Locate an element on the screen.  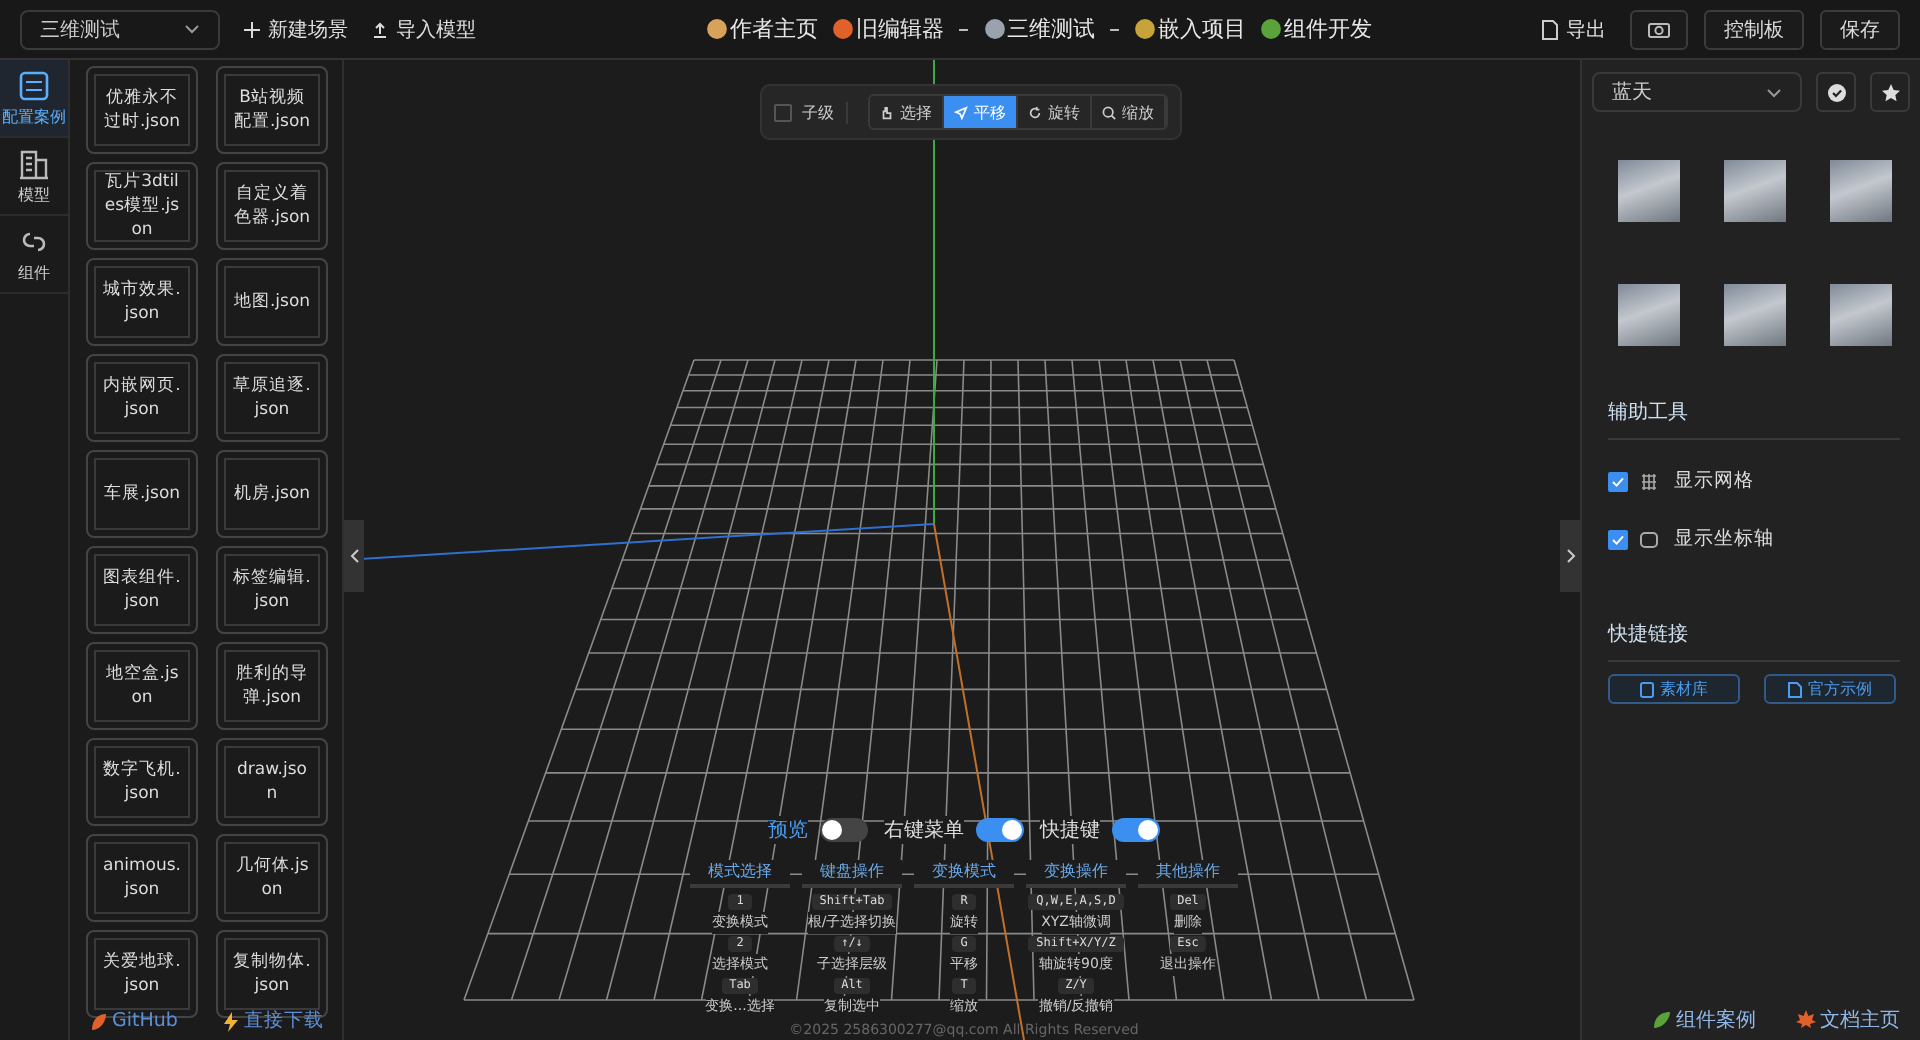
toggle-label: 快捷键 is located at coordinates (1070, 830).